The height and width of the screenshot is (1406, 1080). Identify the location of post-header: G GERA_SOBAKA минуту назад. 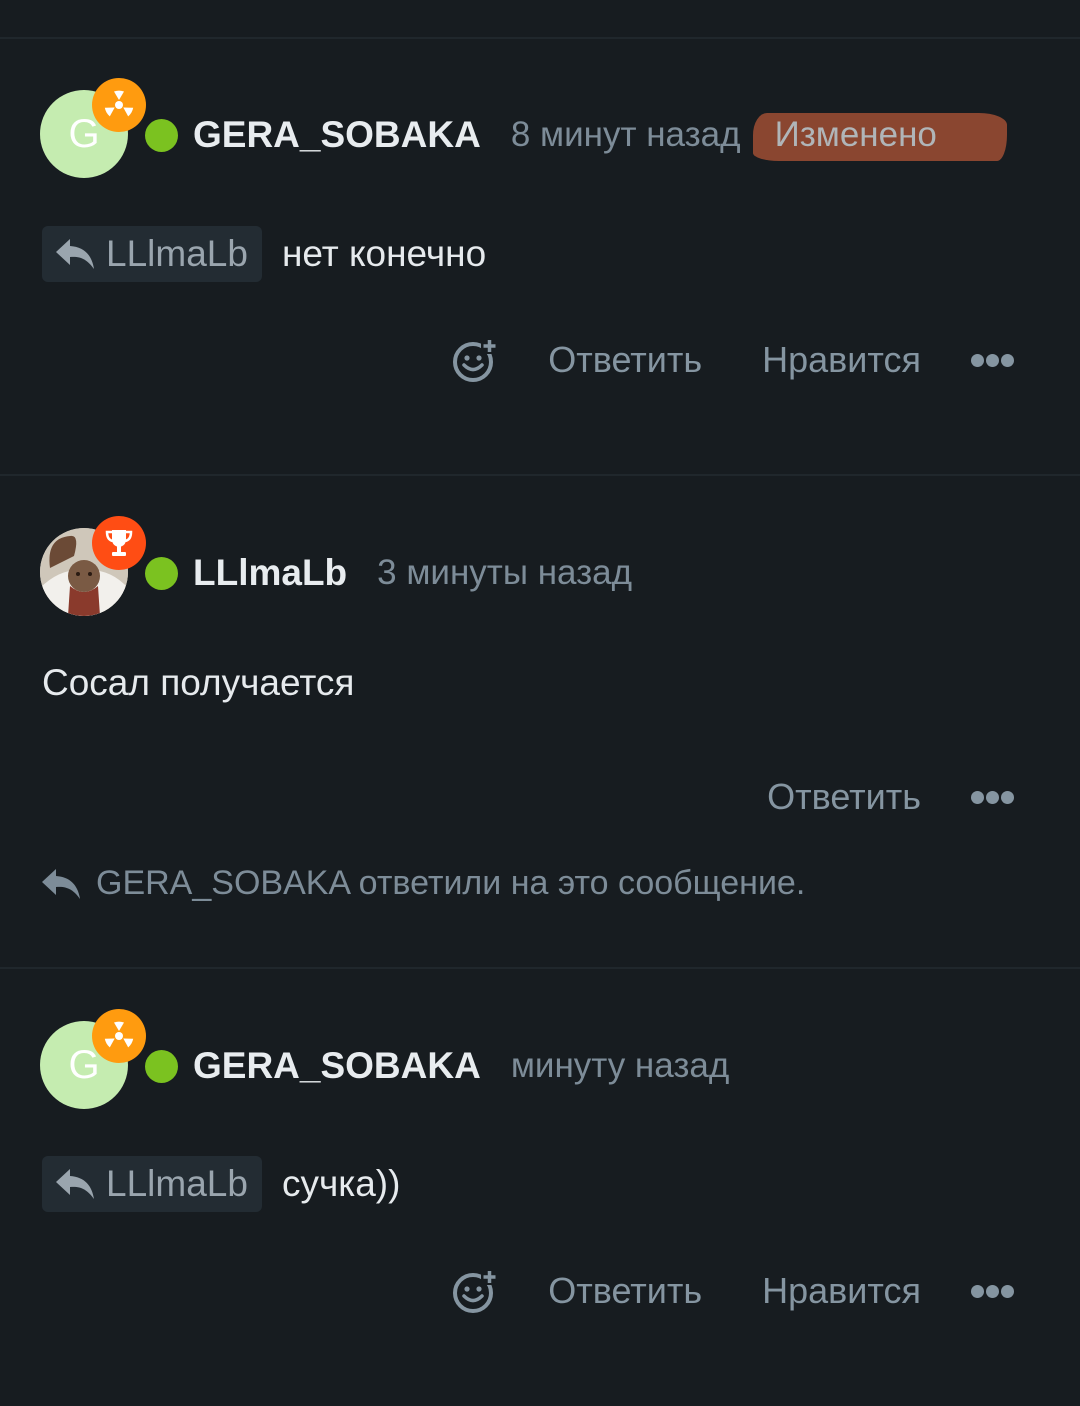
(384, 1060).